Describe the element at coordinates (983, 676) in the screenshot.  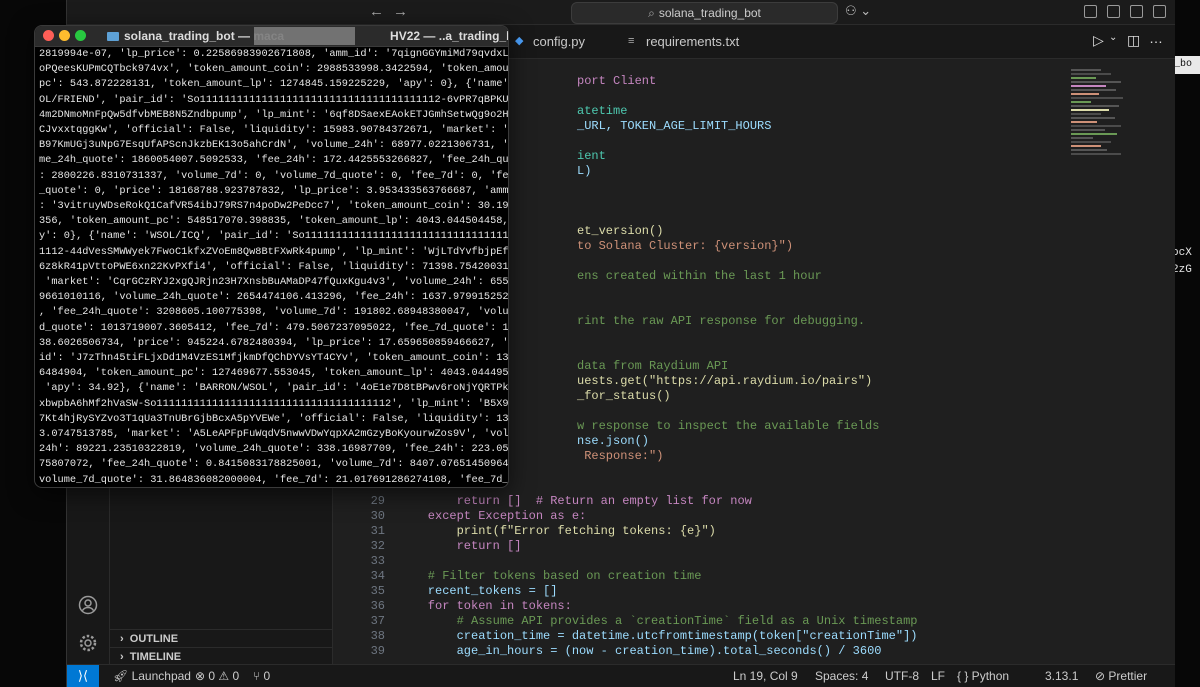
I see `language-mode: { } Python` at that location.